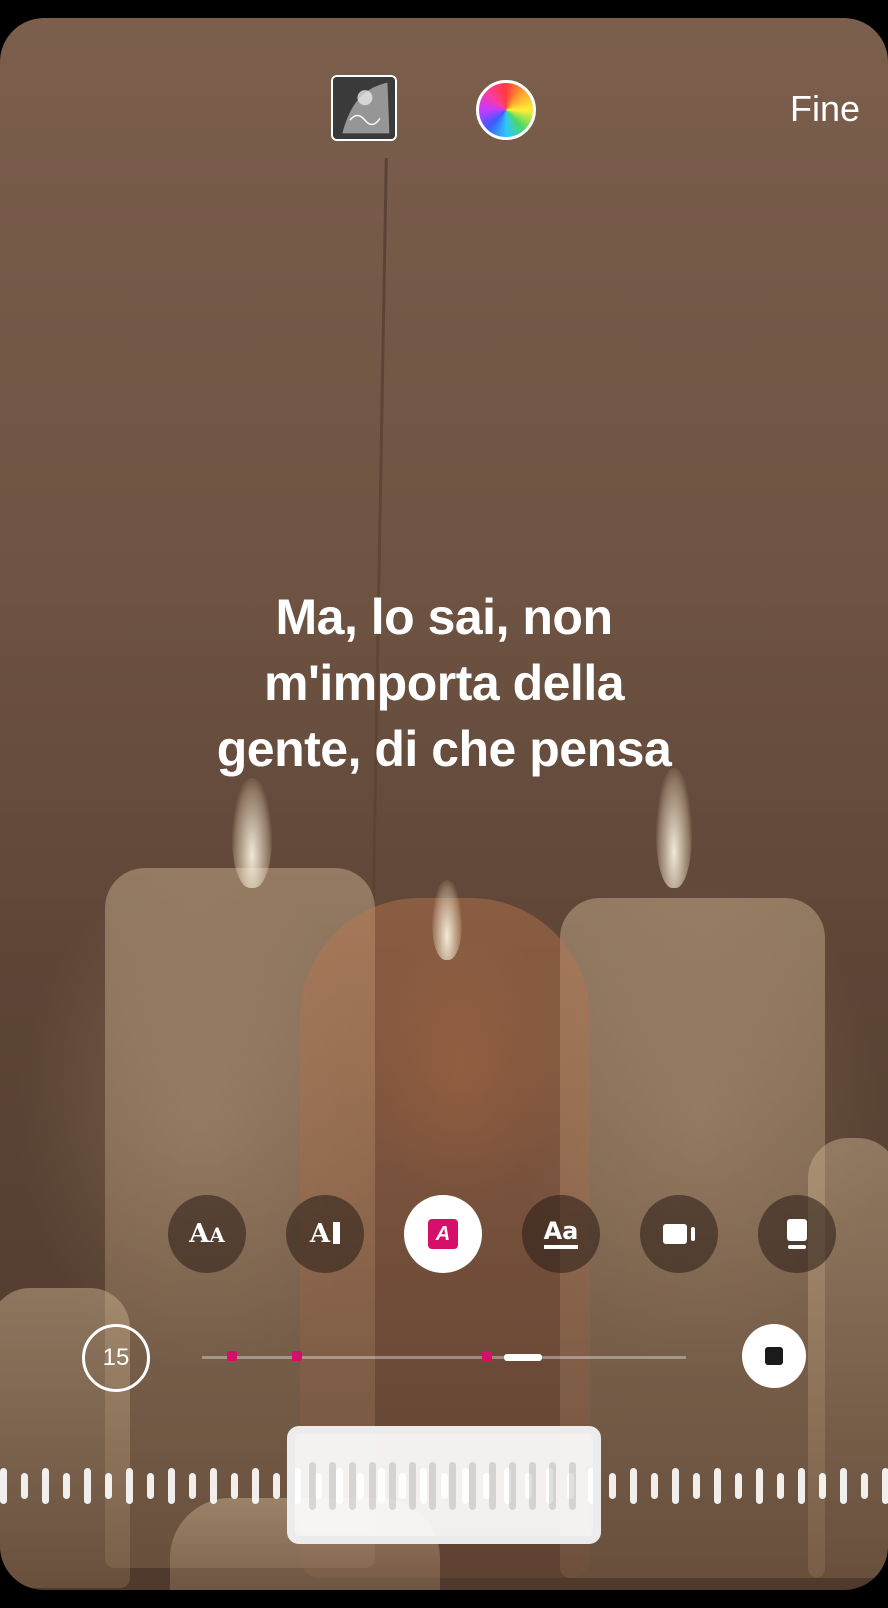 This screenshot has height=1608, width=888. I want to click on lyrics-line: m'importa della, so click(444, 683).